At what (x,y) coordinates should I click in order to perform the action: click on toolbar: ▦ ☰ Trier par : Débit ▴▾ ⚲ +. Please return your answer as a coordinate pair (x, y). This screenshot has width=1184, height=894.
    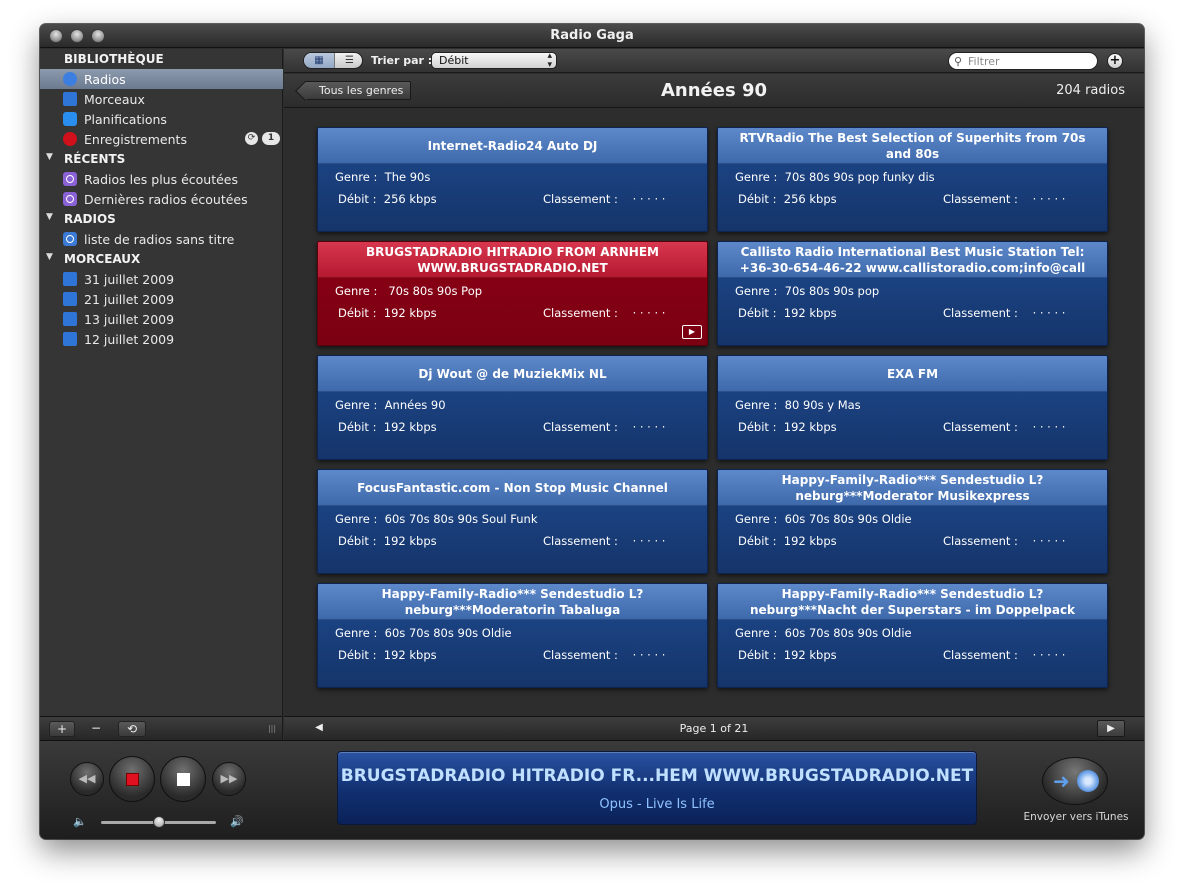
    Looking at the image, I should click on (714, 61).